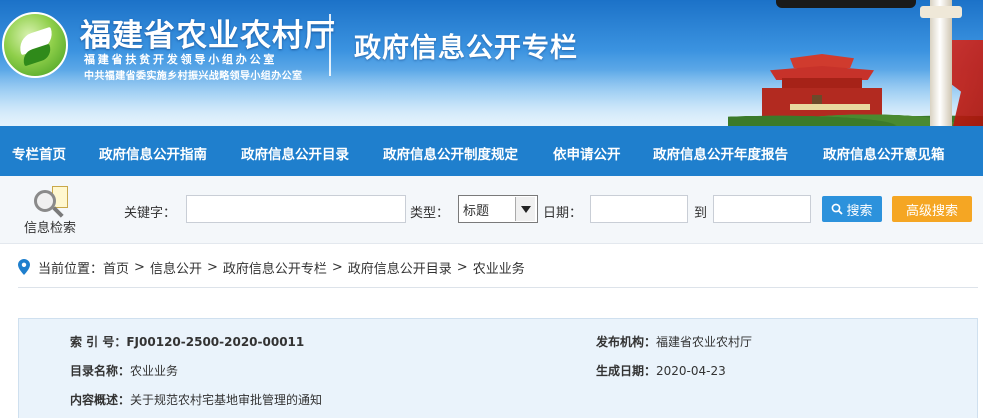 This screenshot has width=983, height=418. Describe the element at coordinates (941, 12) in the screenshot. I see `huabiao-top` at that location.